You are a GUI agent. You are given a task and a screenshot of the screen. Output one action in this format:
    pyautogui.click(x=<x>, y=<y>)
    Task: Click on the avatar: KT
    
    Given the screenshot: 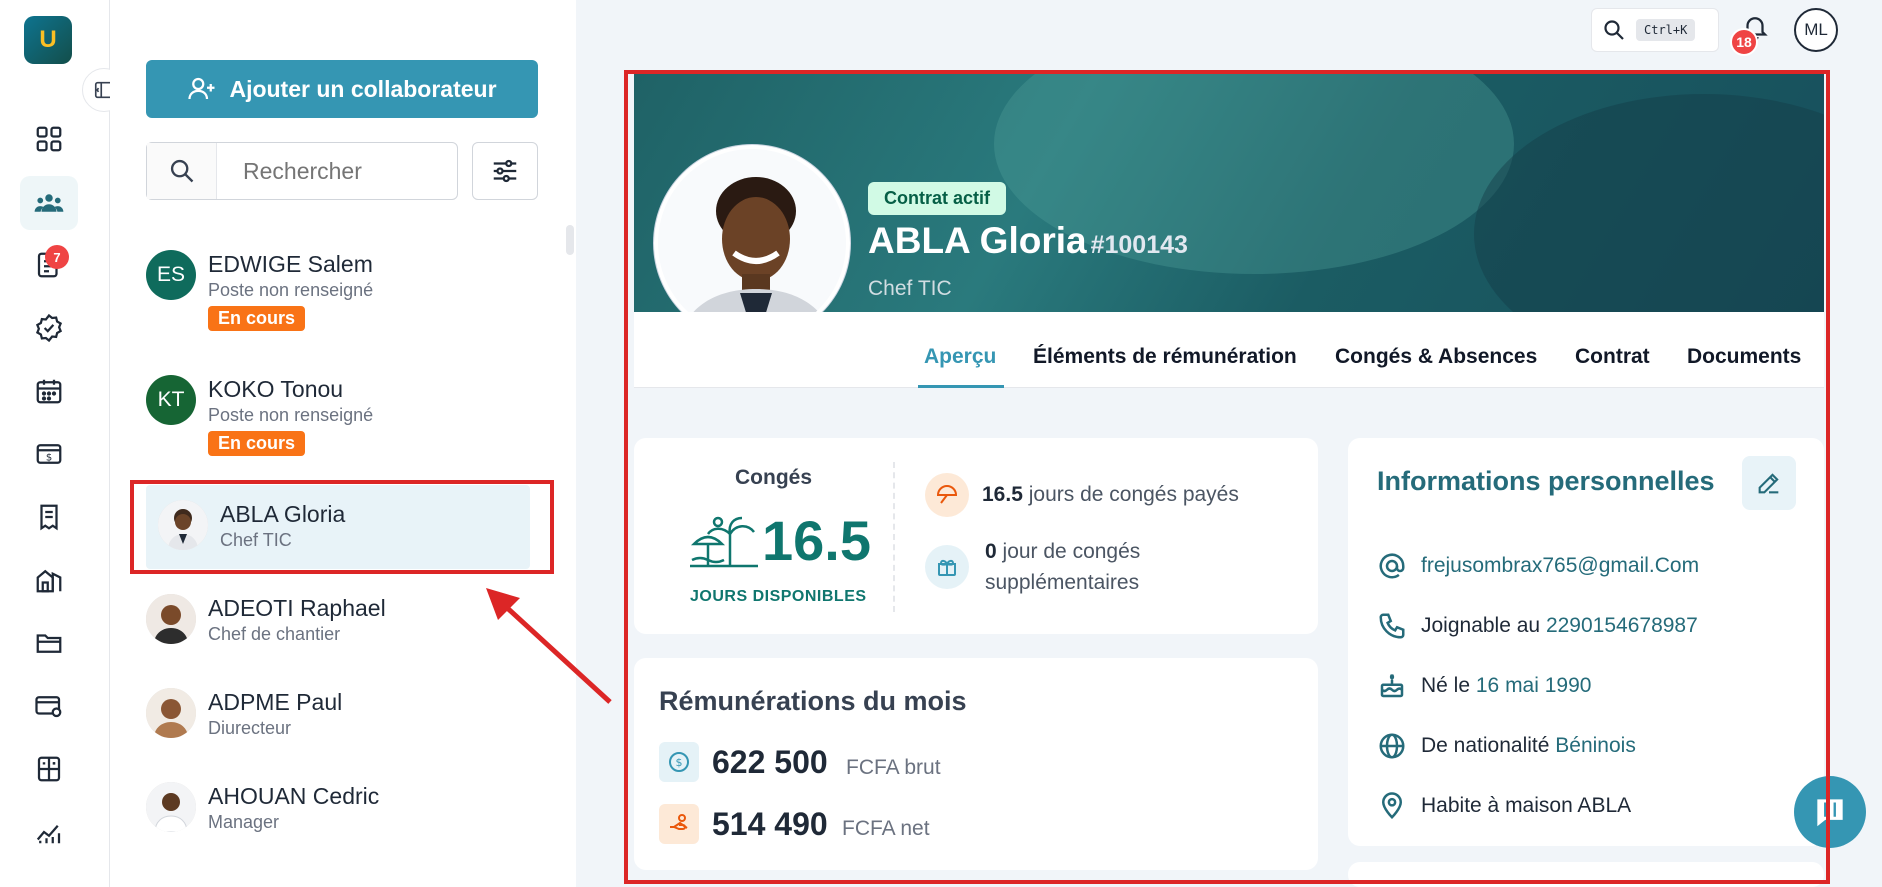 What is the action you would take?
    pyautogui.click(x=171, y=400)
    